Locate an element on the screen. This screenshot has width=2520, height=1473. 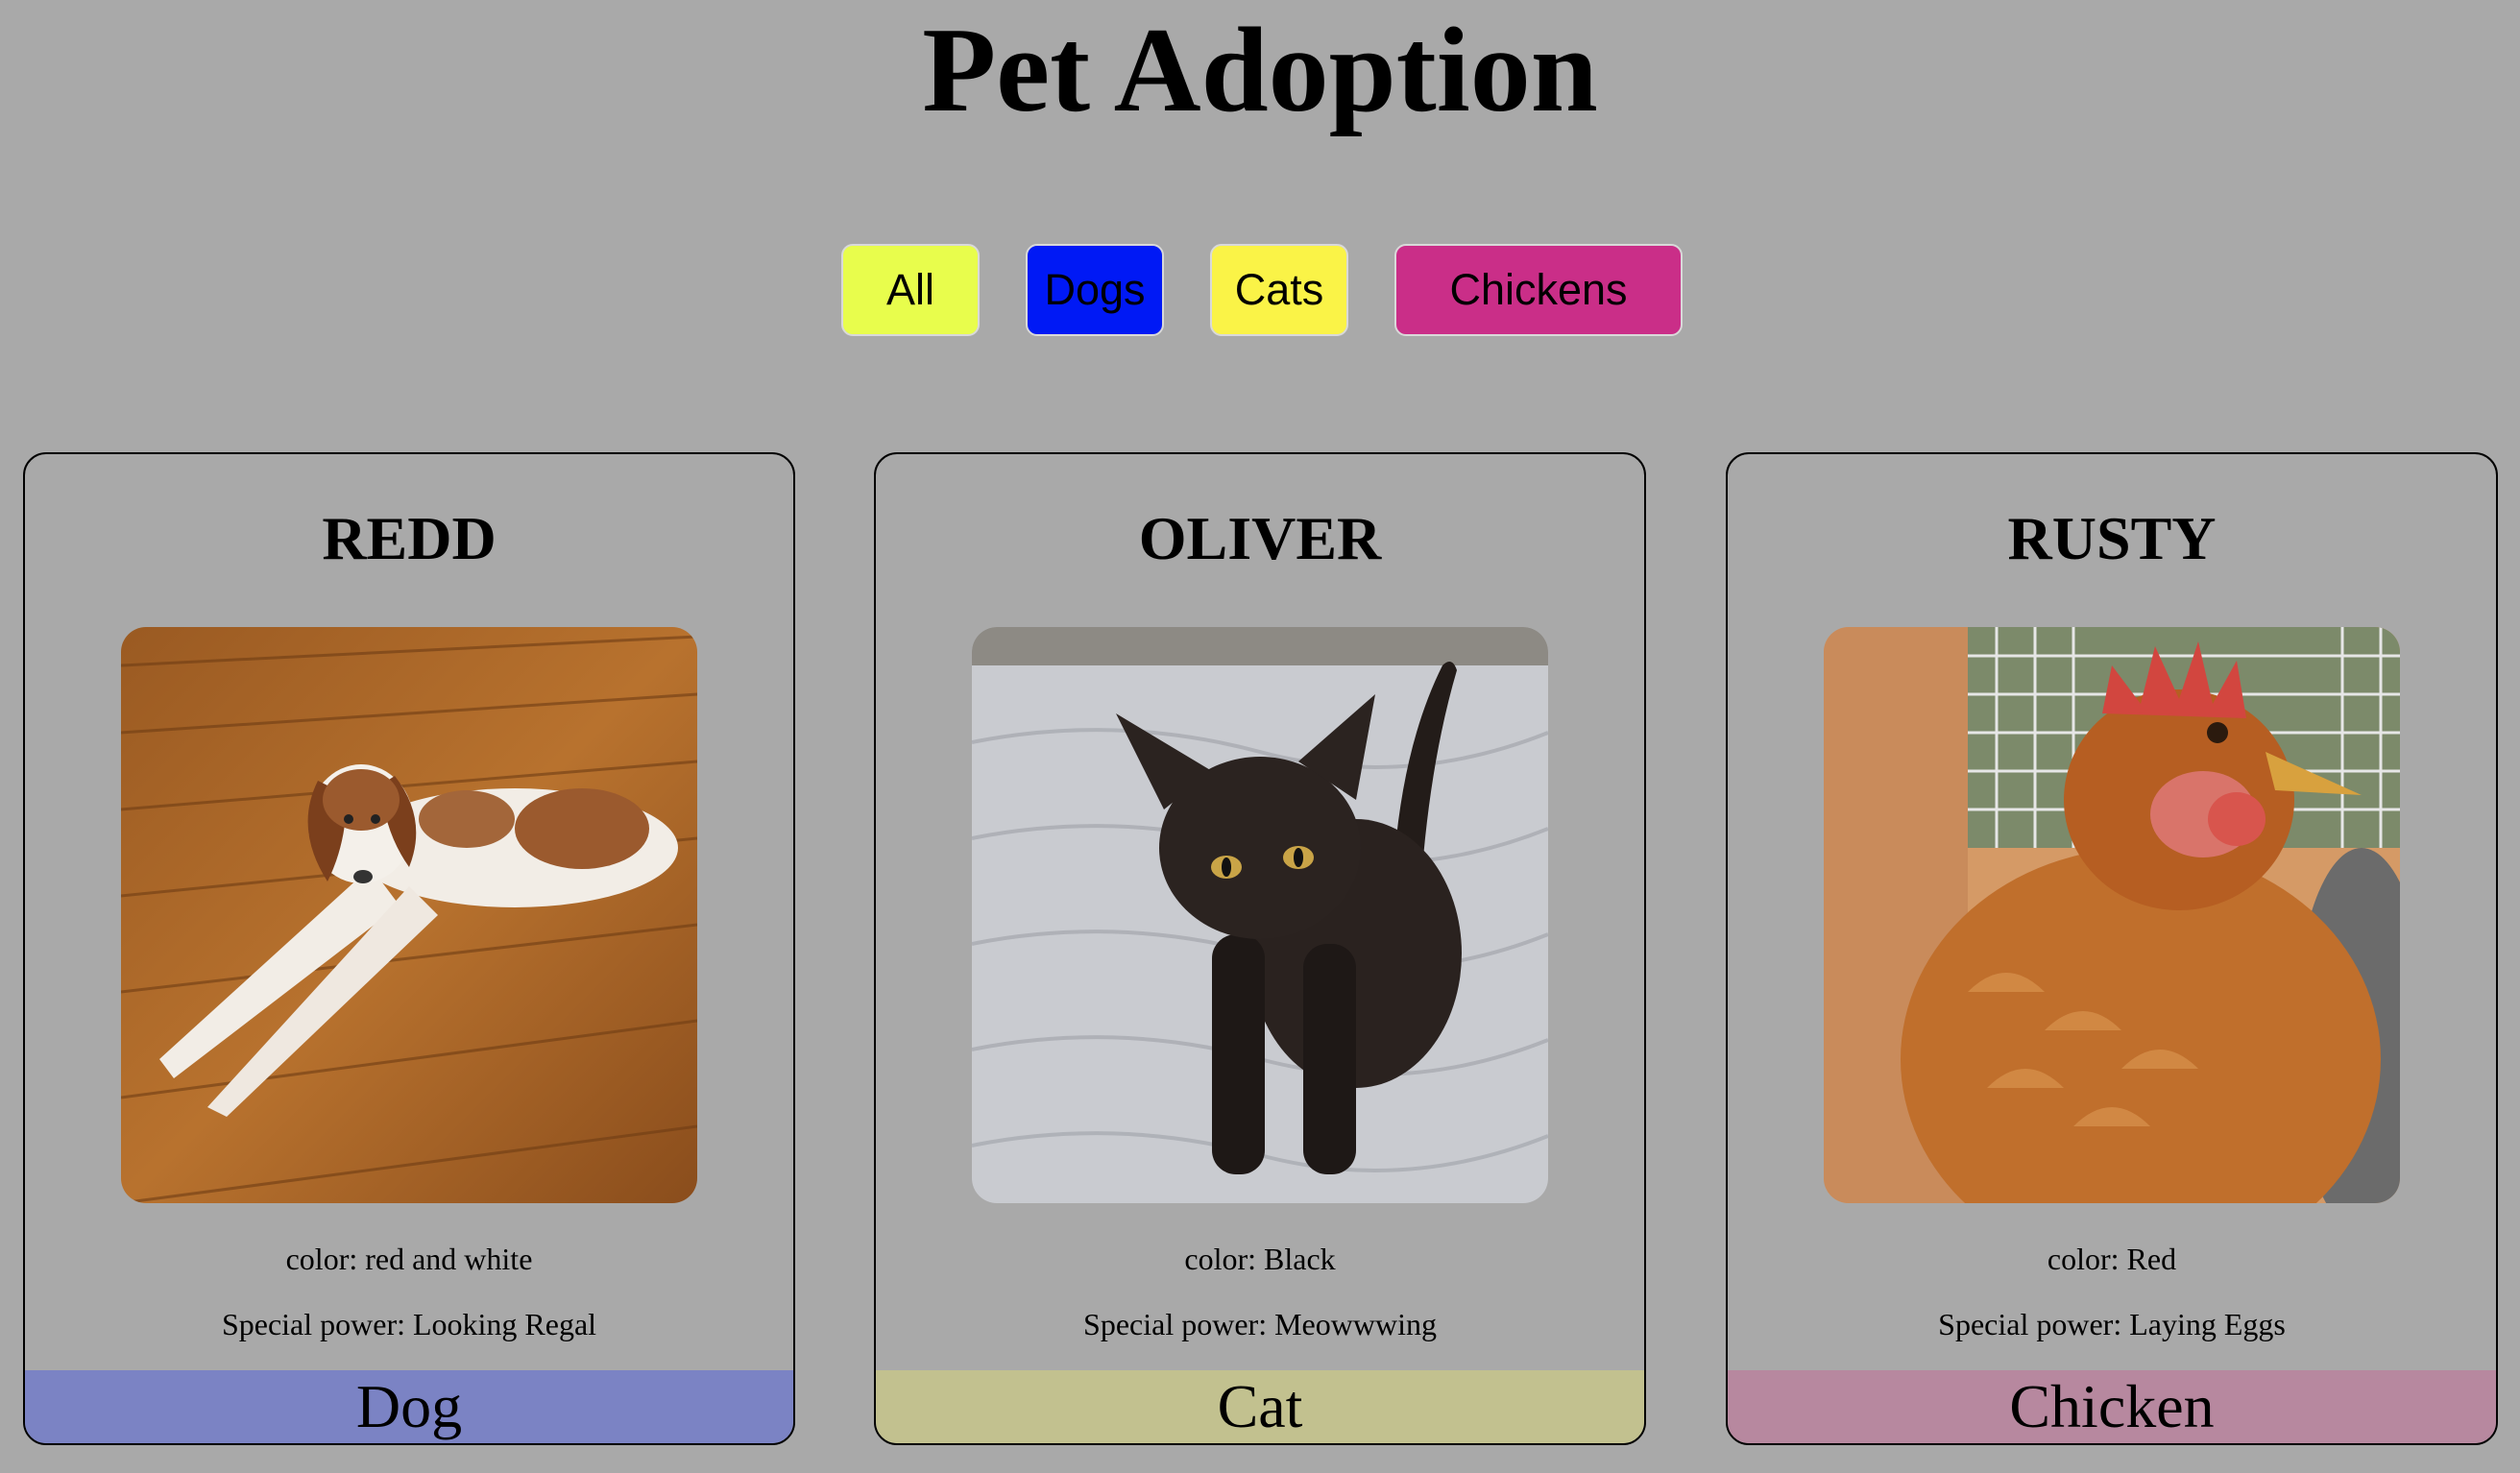
pet-color-text: color: red and white is located at coordinates (409, 1259).